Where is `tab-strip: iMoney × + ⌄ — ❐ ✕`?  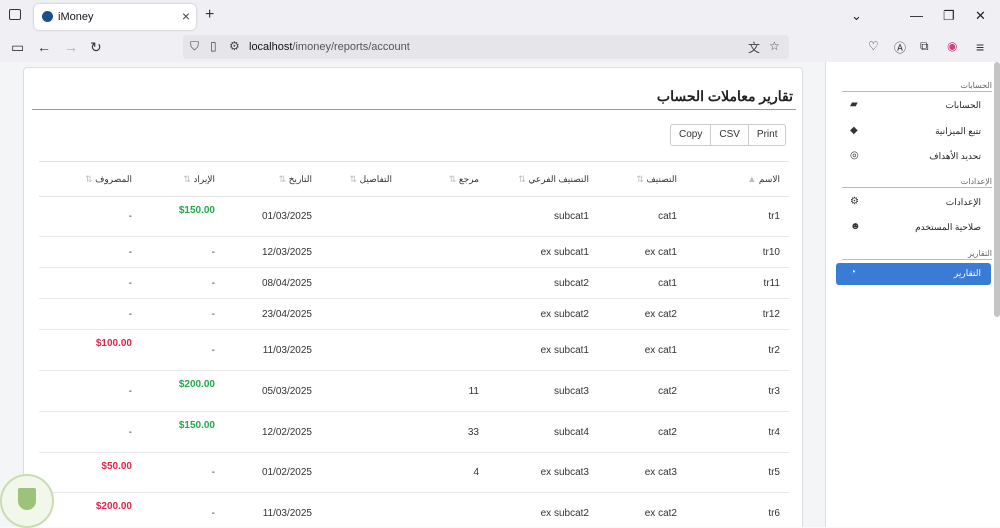
tab-strip: iMoney × + ⌄ — ❐ ✕ is located at coordinates (500, 16).